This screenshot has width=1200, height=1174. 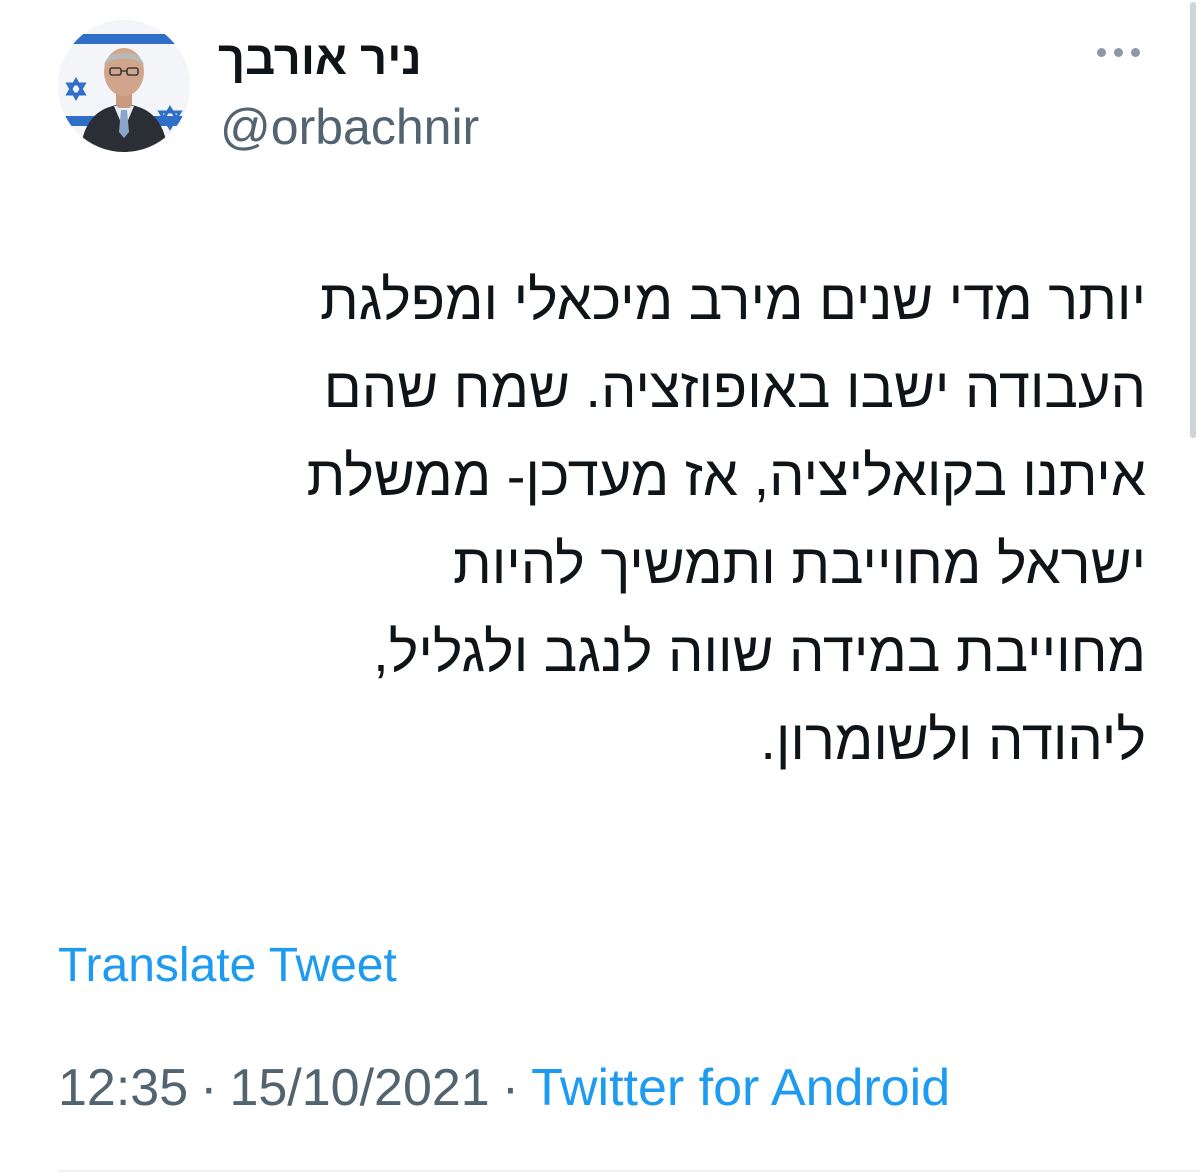 I want to click on avatar-photo, so click(x=124, y=86).